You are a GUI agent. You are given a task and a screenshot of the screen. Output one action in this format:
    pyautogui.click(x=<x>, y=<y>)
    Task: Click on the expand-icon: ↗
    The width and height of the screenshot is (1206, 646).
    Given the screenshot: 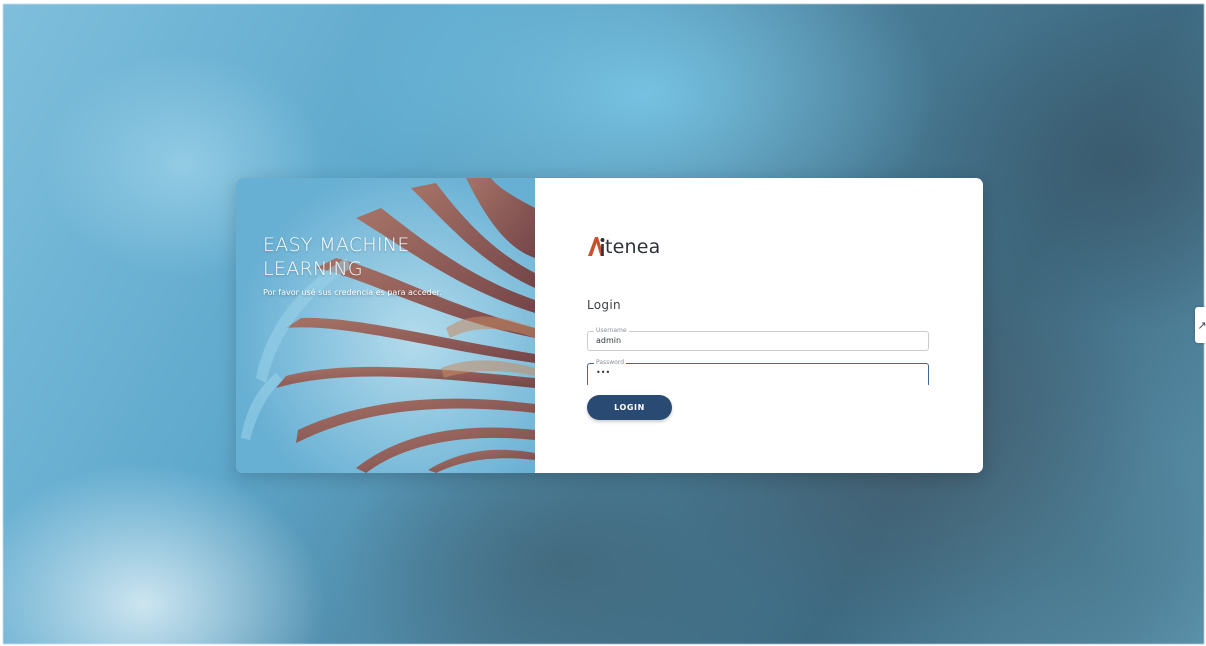 What is the action you would take?
    pyautogui.click(x=1201, y=325)
    